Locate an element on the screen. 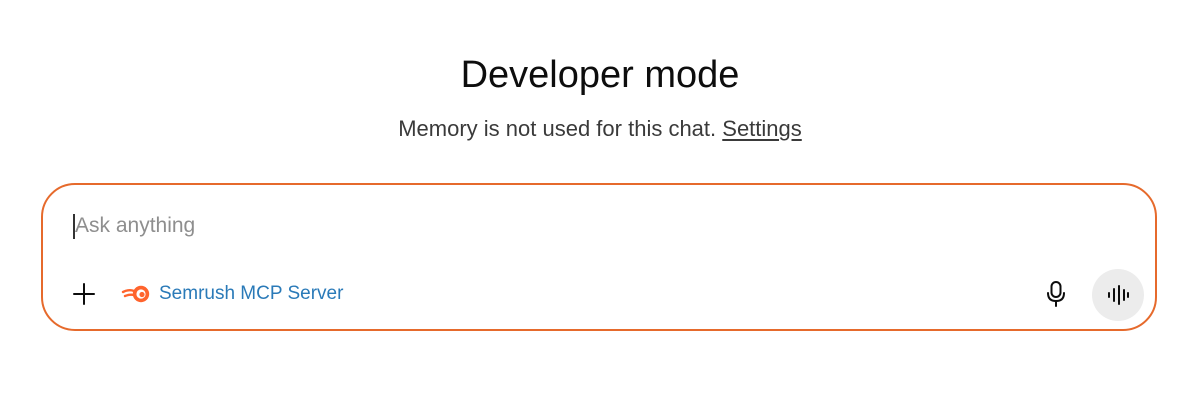  semrush-mcp-server-chip: Semrush MCP Server is located at coordinates (232, 294).